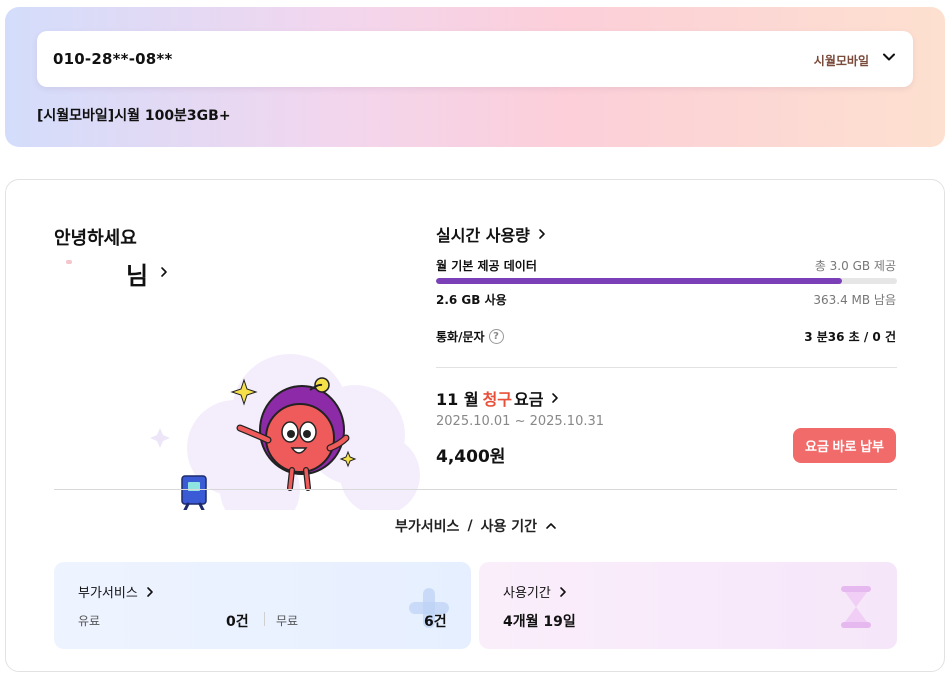 Image resolution: width=952 pixels, height=681 pixels. Describe the element at coordinates (471, 457) in the screenshot. I see `bill-amount: 4,400원` at that location.